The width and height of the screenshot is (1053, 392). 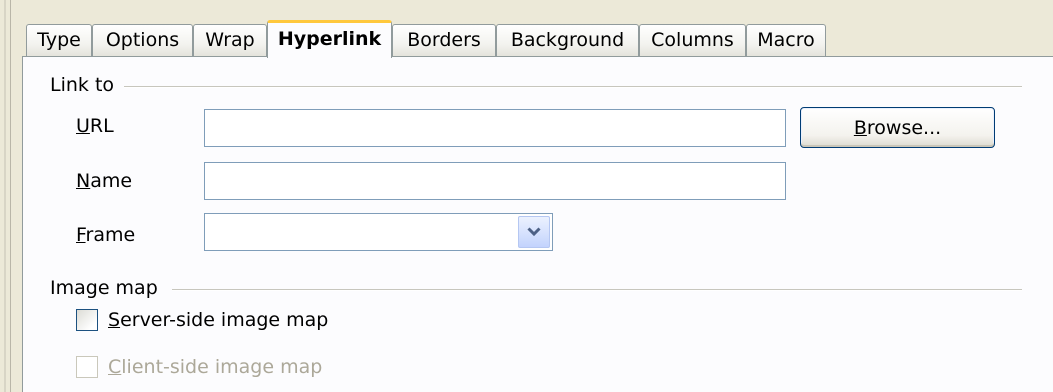 I want to click on name-label: Name, so click(x=104, y=181).